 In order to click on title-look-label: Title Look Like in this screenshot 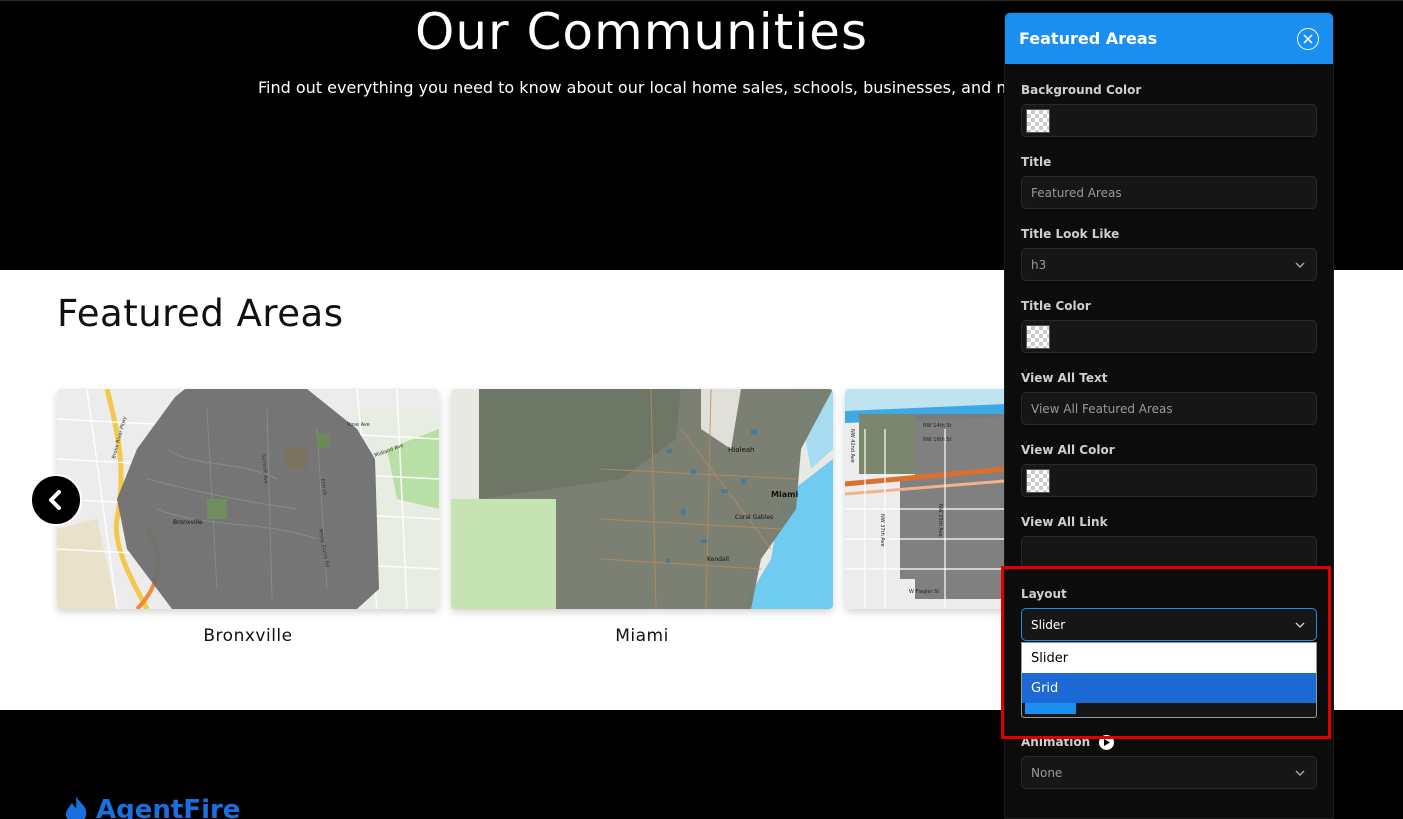, I will do `click(1070, 234)`.